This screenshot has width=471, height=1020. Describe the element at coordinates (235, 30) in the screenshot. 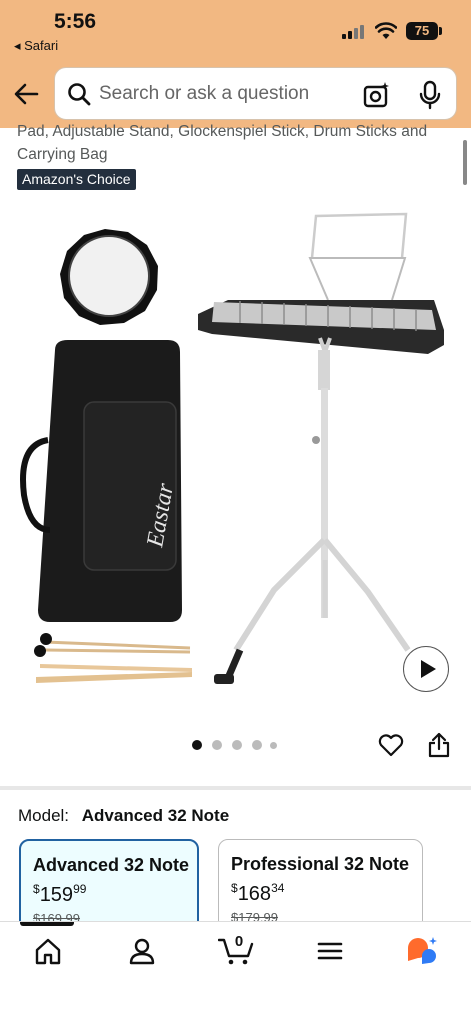

I see `status-bar: 5:56 ◂ Safari 75` at that location.